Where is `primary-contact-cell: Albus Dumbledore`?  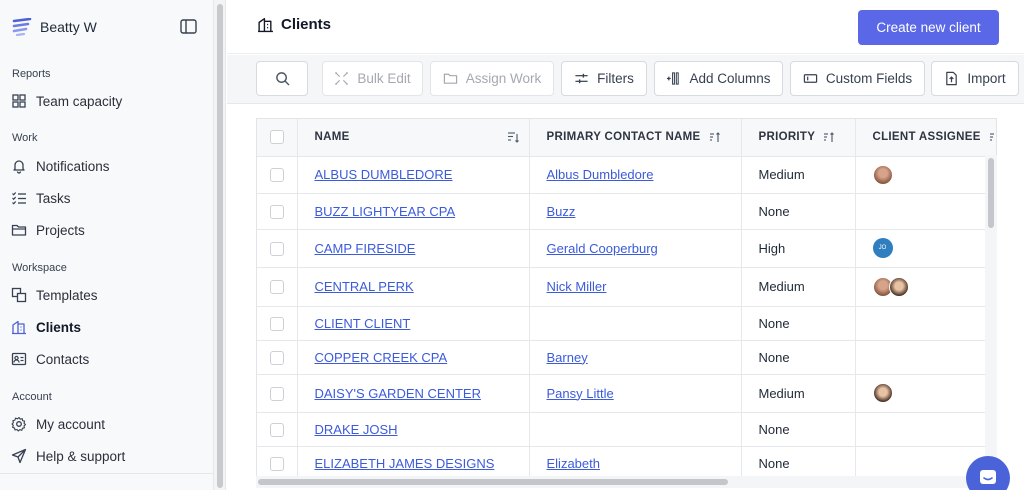 primary-contact-cell: Albus Dumbledore is located at coordinates (635, 175).